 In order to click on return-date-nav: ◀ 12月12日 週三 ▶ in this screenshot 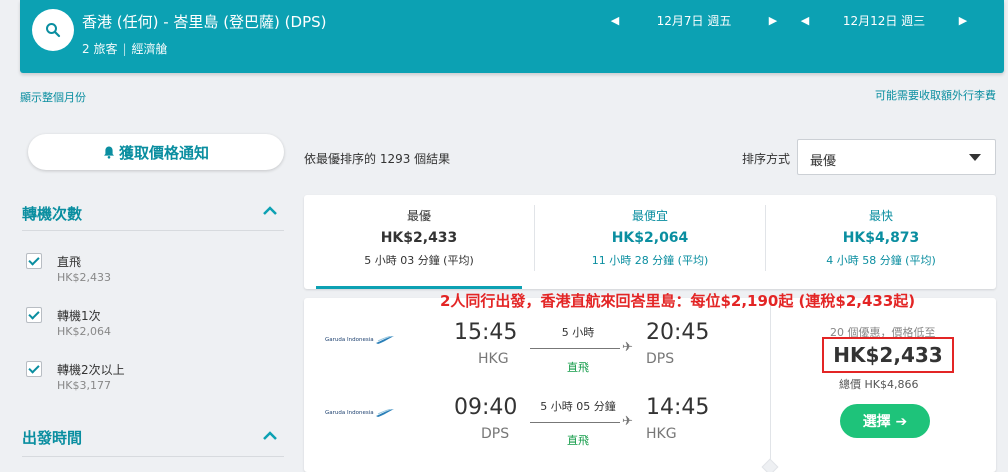, I will do `click(884, 20)`.